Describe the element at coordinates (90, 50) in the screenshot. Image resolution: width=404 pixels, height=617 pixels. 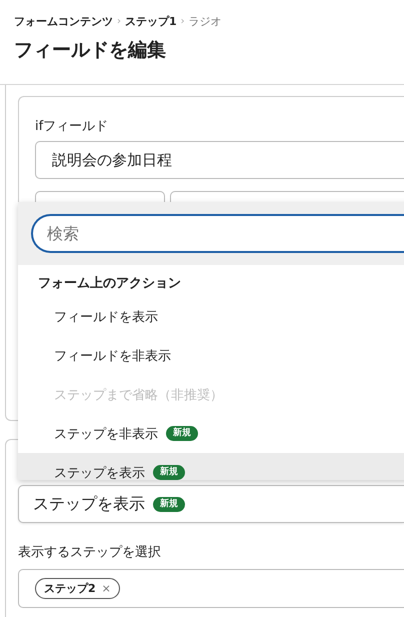
I see `page-title: フィールドを編集` at that location.